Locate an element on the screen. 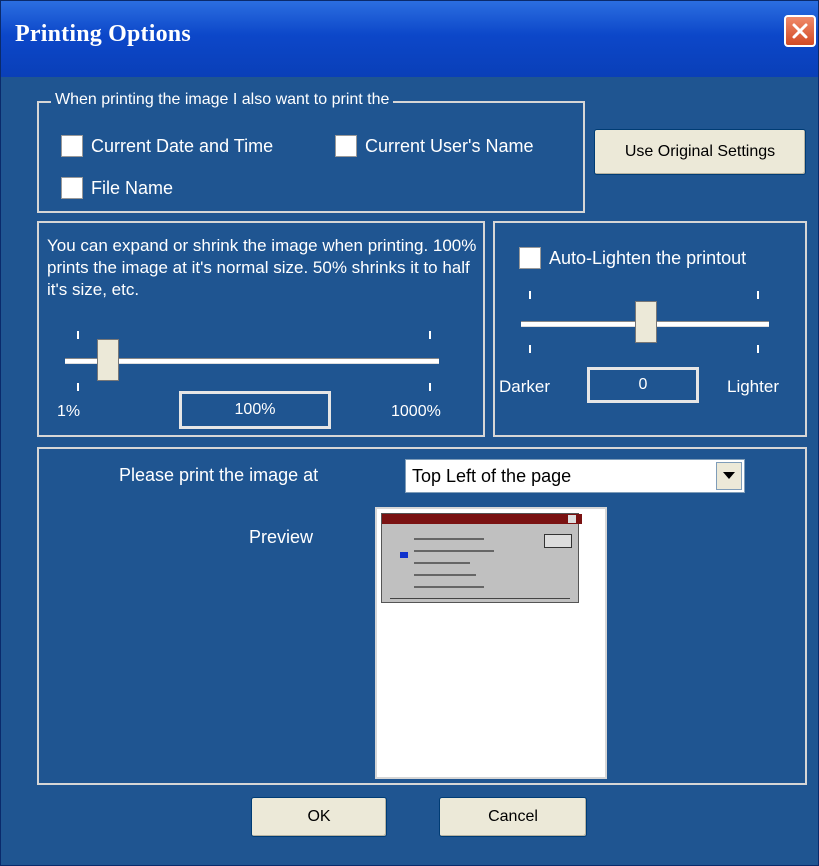  title-bar: Printing Options is located at coordinates (409, 39).